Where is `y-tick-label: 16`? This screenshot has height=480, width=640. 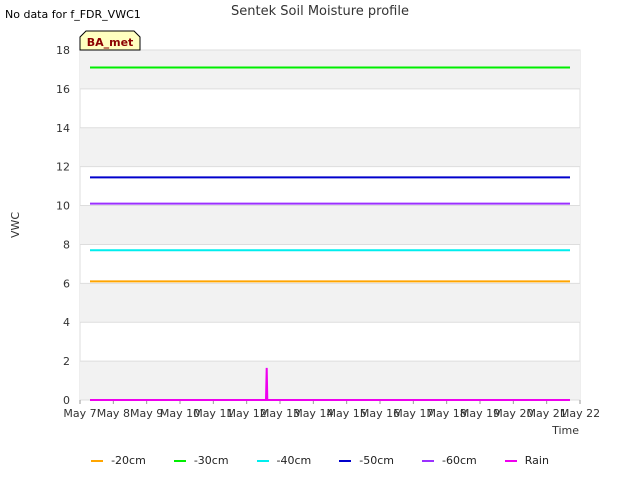
y-tick-label: 16 is located at coordinates (63, 89).